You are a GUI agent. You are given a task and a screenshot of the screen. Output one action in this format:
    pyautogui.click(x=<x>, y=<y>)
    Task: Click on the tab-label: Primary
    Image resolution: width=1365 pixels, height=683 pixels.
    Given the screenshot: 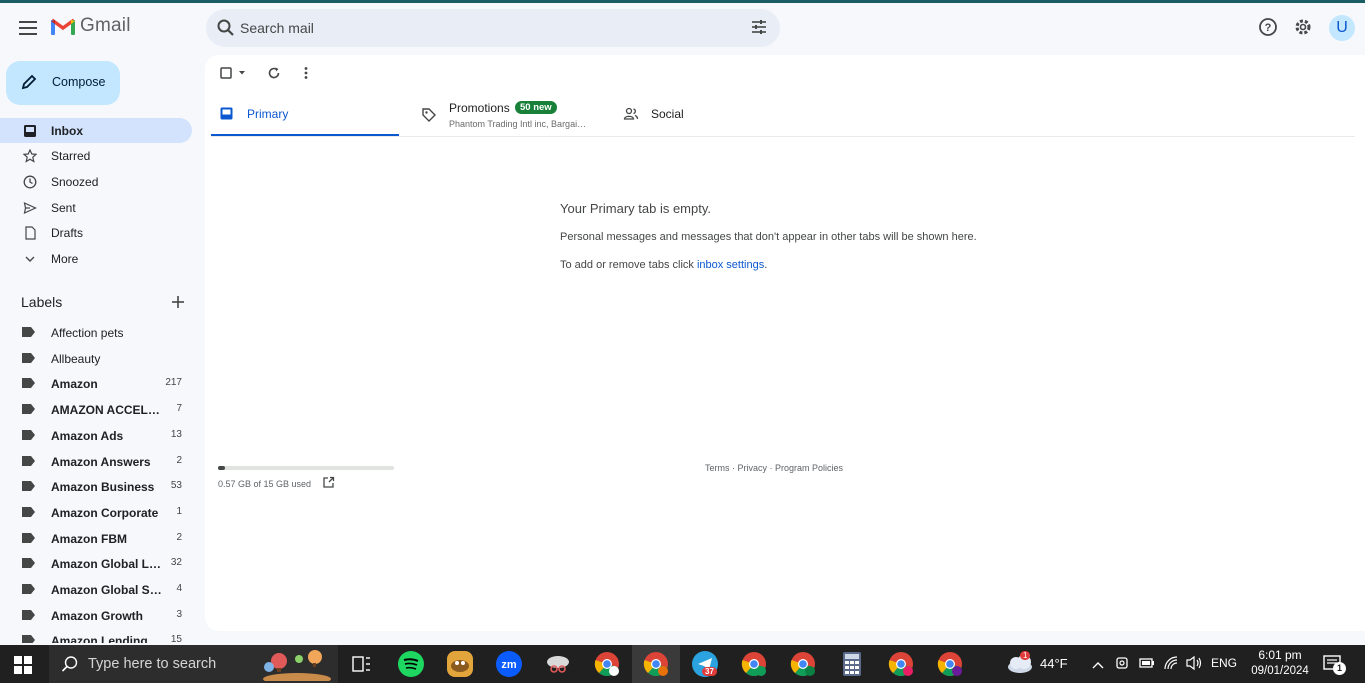 What is the action you would take?
    pyautogui.click(x=268, y=114)
    